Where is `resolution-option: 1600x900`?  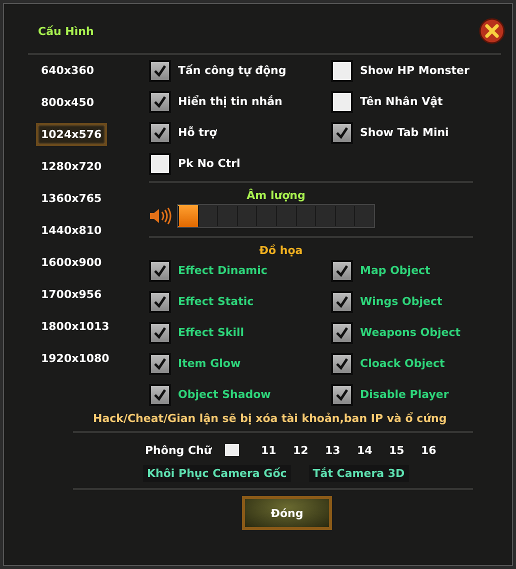 resolution-option: 1600x900 is located at coordinates (71, 262).